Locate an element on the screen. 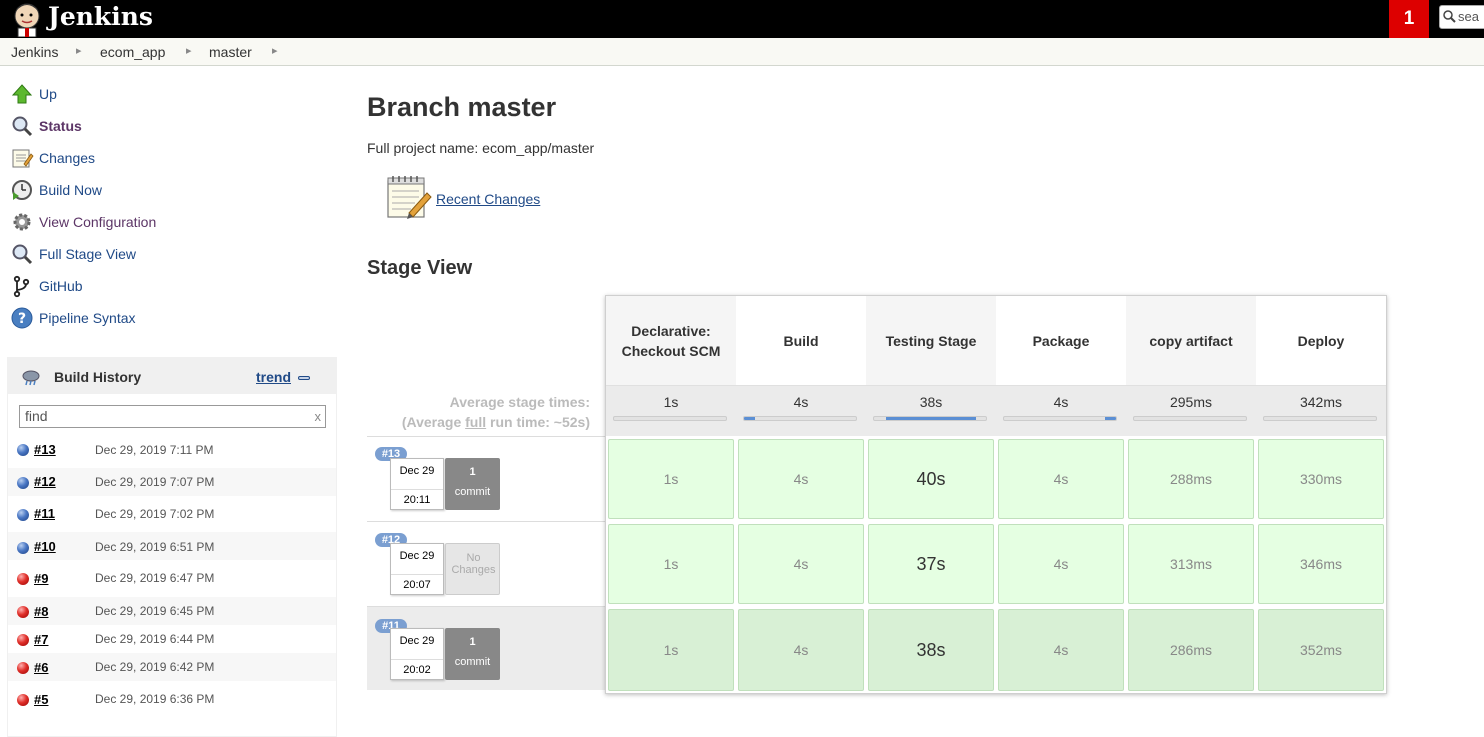 Image resolution: width=1484 pixels, height=737 pixels. stage-cell: 286ms is located at coordinates (1191, 650).